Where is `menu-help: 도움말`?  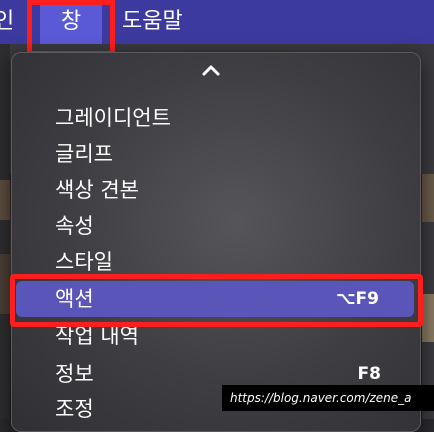 menu-help: 도움말 is located at coordinates (152, 22).